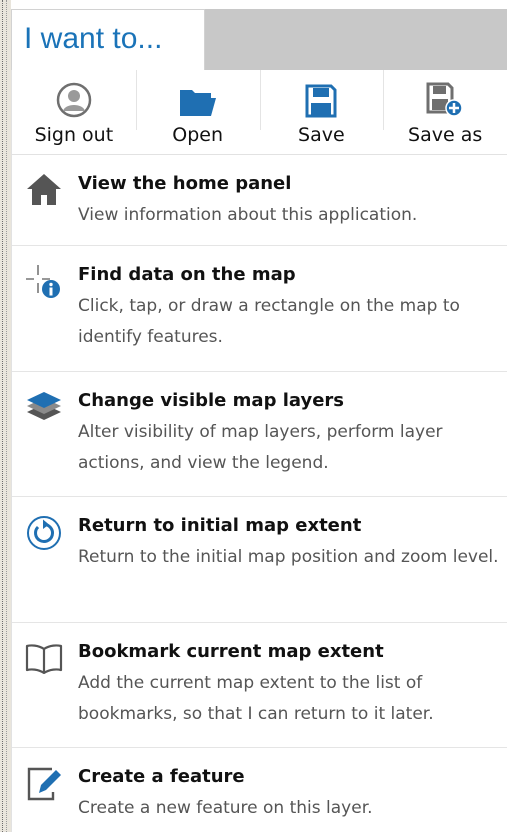 The width and height of the screenshot is (507, 832). I want to click on sign-out-label: Sign out, so click(74, 135).